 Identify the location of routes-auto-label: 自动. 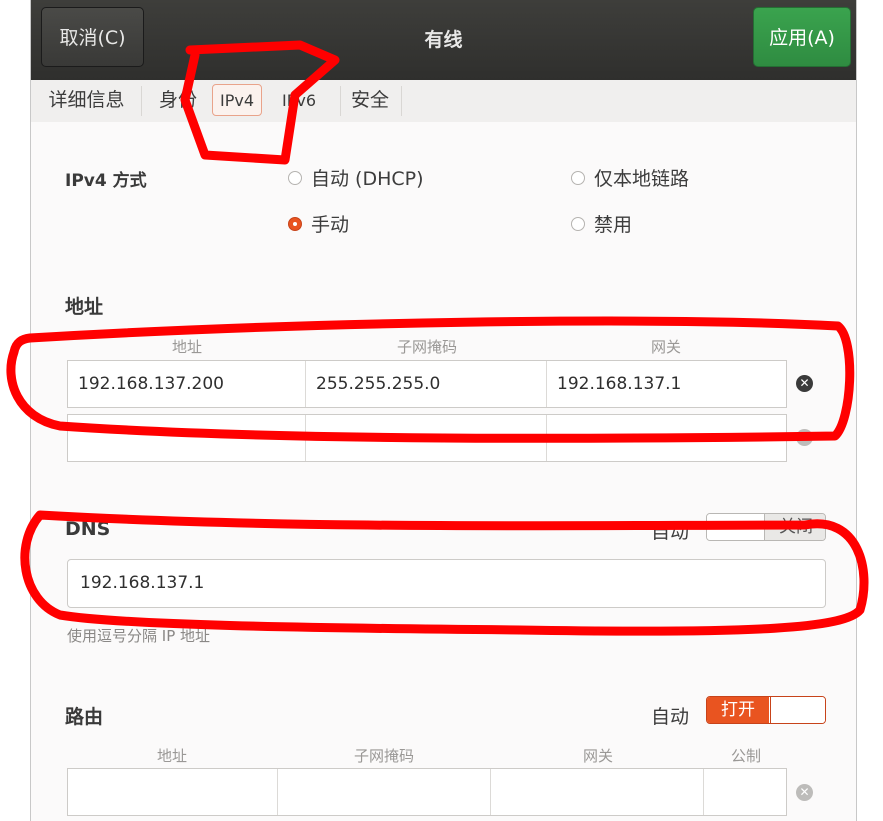
(670, 717).